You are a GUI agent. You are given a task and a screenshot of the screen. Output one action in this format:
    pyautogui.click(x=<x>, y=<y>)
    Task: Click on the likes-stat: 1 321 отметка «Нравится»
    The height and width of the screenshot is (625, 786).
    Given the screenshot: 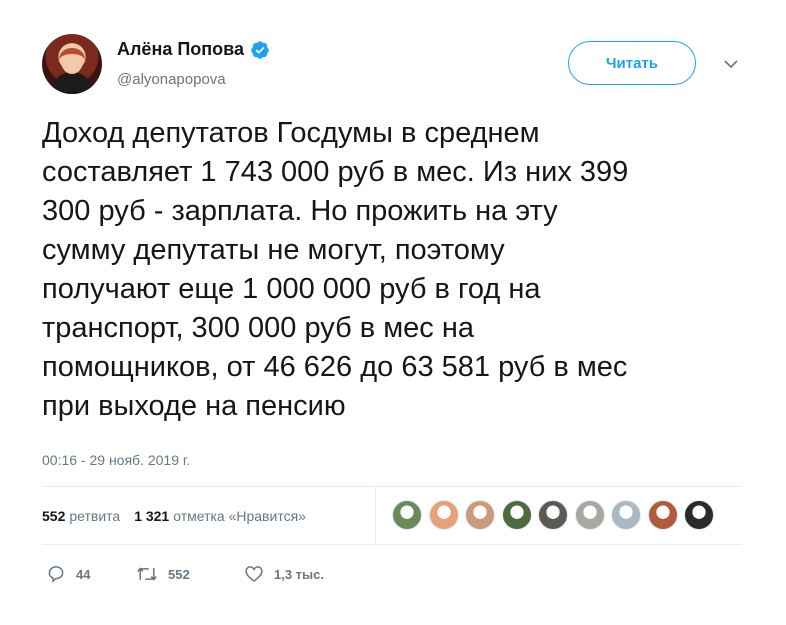 What is the action you would take?
    pyautogui.click(x=220, y=516)
    